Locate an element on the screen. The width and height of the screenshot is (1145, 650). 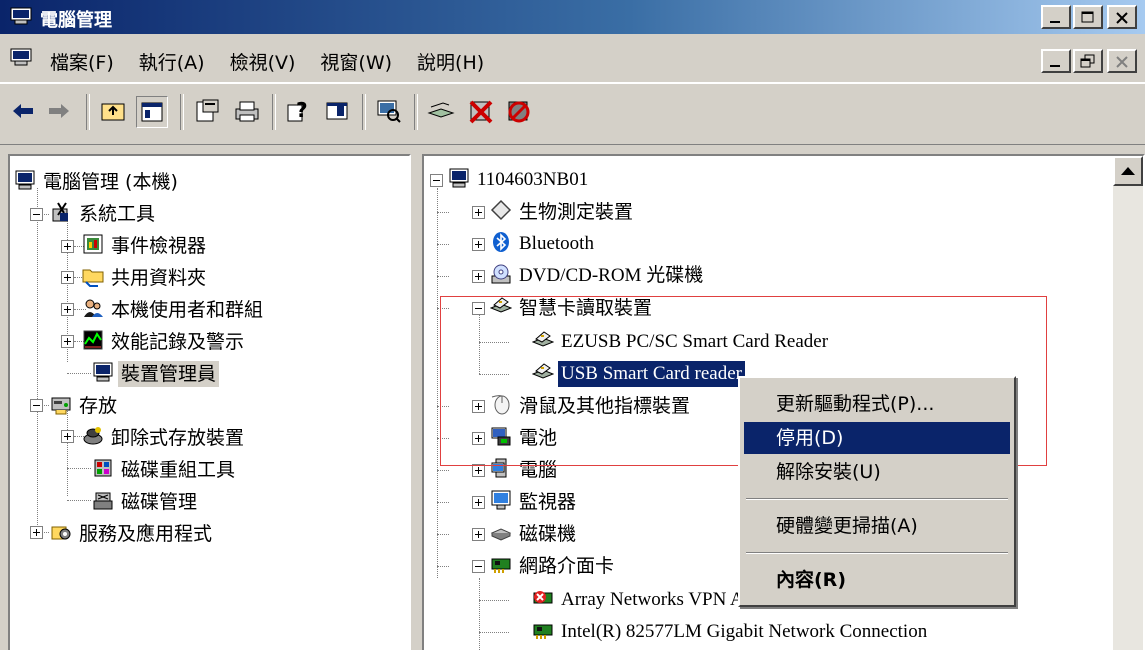
disable-device-icon is located at coordinates (481, 112).